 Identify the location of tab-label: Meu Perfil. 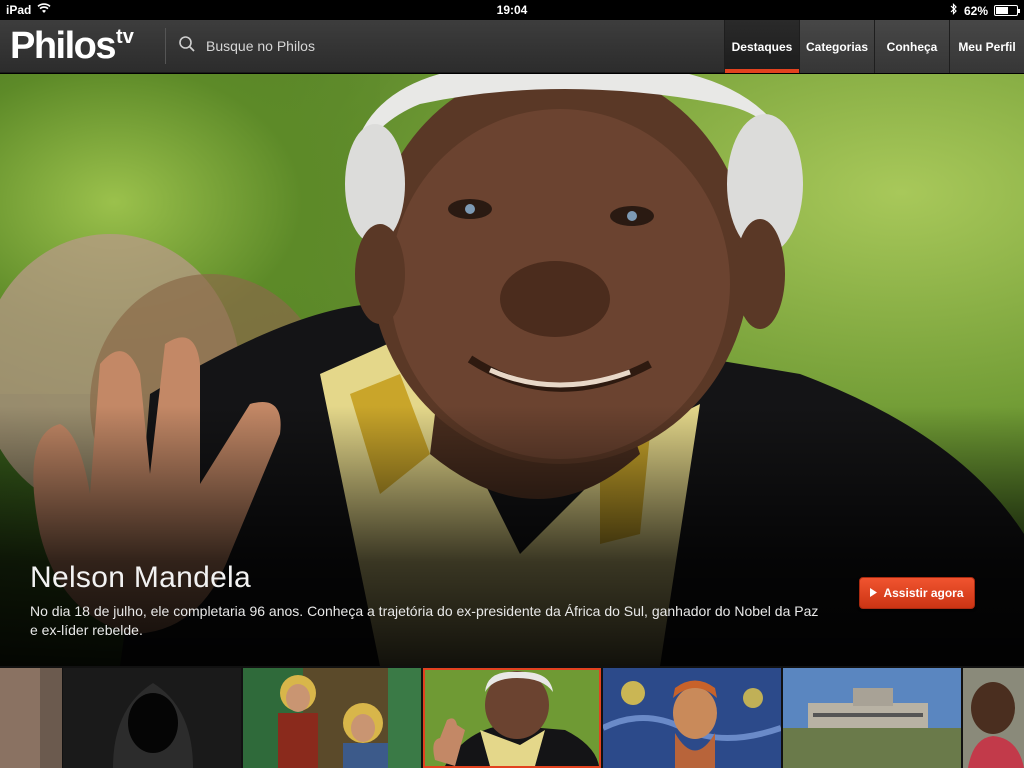
(987, 46).